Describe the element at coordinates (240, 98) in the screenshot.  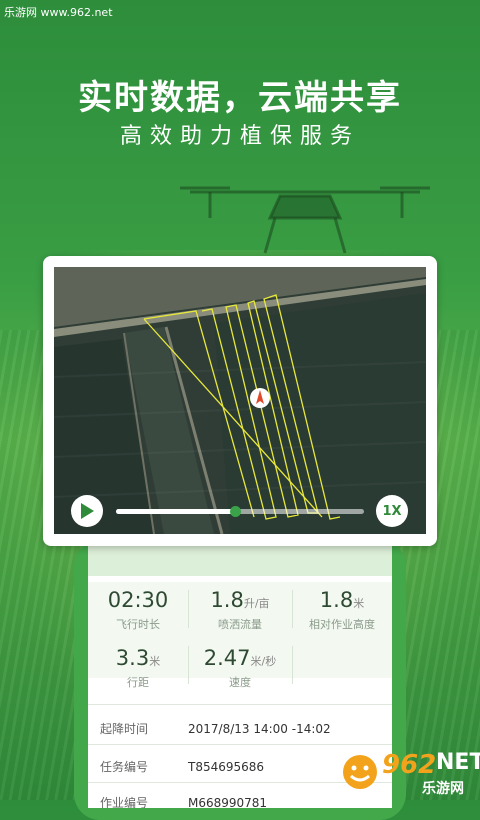
I see `promo-headline: 实时数据，云端共享` at that location.